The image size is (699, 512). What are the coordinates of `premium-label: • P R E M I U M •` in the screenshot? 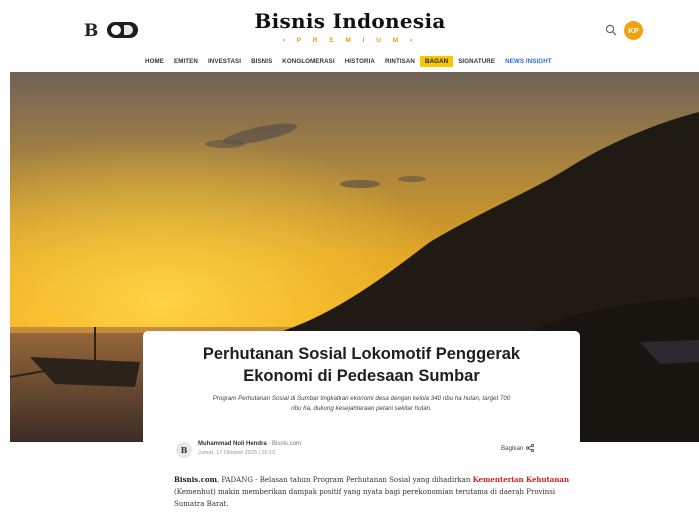 It's located at (350, 40).